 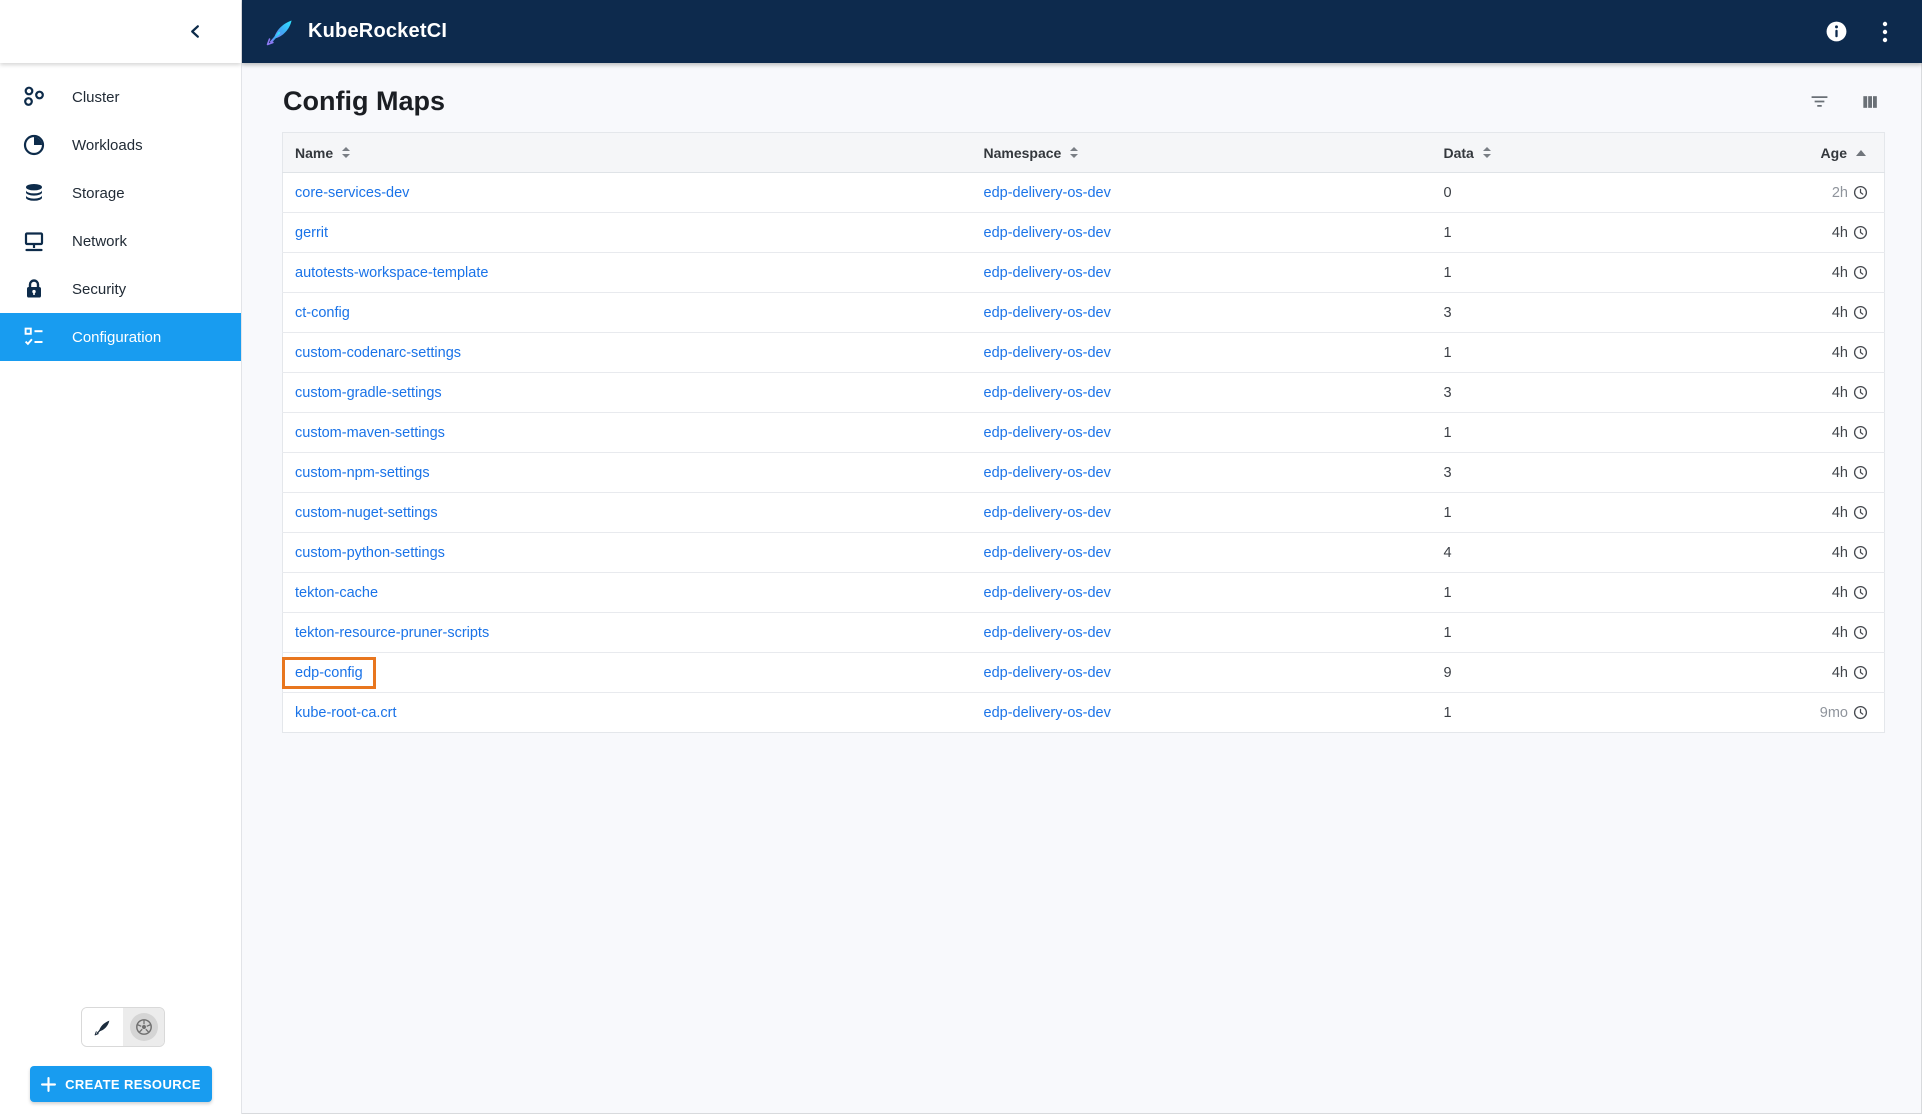 What do you see at coordinates (627, 152) in the screenshot?
I see `column-header-name: Name` at bounding box center [627, 152].